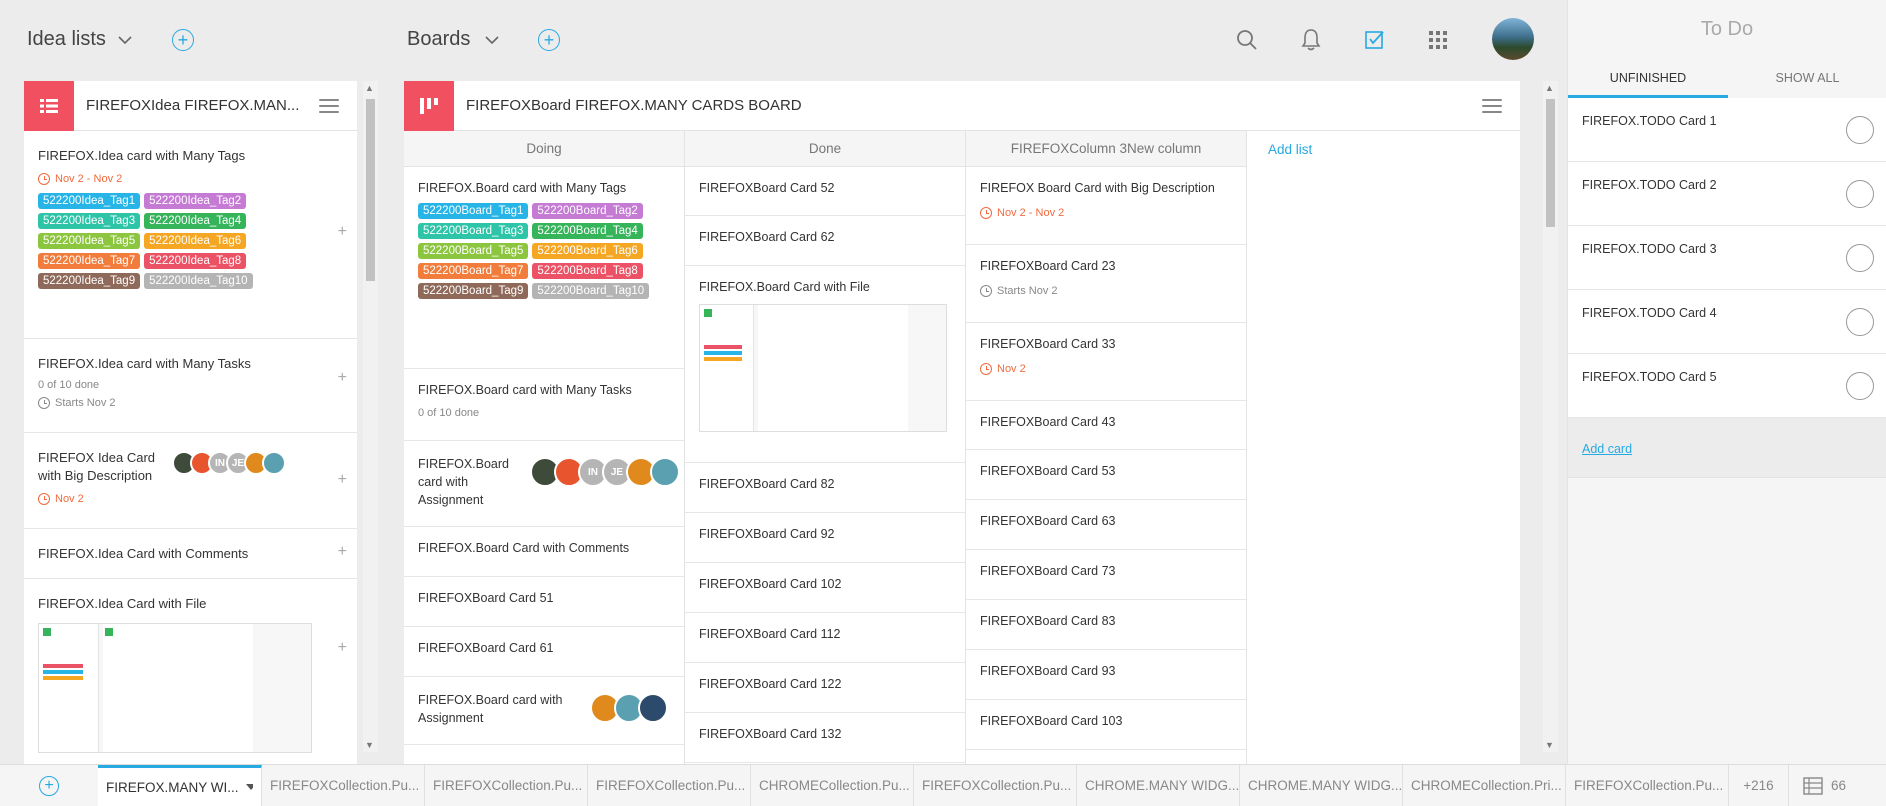 This screenshot has height=806, width=1886. What do you see at coordinates (1375, 40) in the screenshot?
I see `todo-checkbox-icon` at bounding box center [1375, 40].